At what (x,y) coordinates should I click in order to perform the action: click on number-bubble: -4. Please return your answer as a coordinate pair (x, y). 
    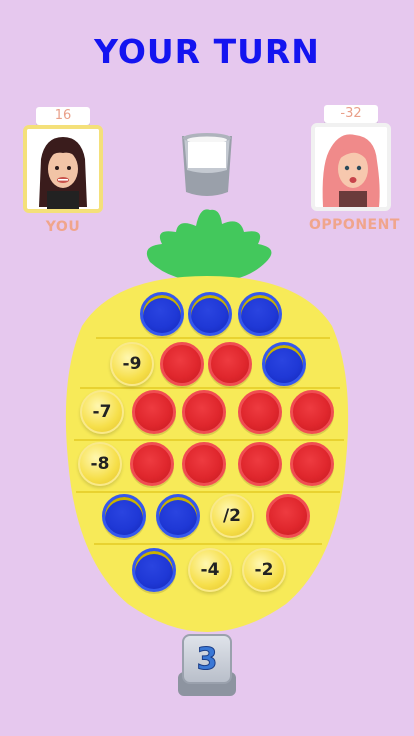
    Looking at the image, I should click on (210, 570).